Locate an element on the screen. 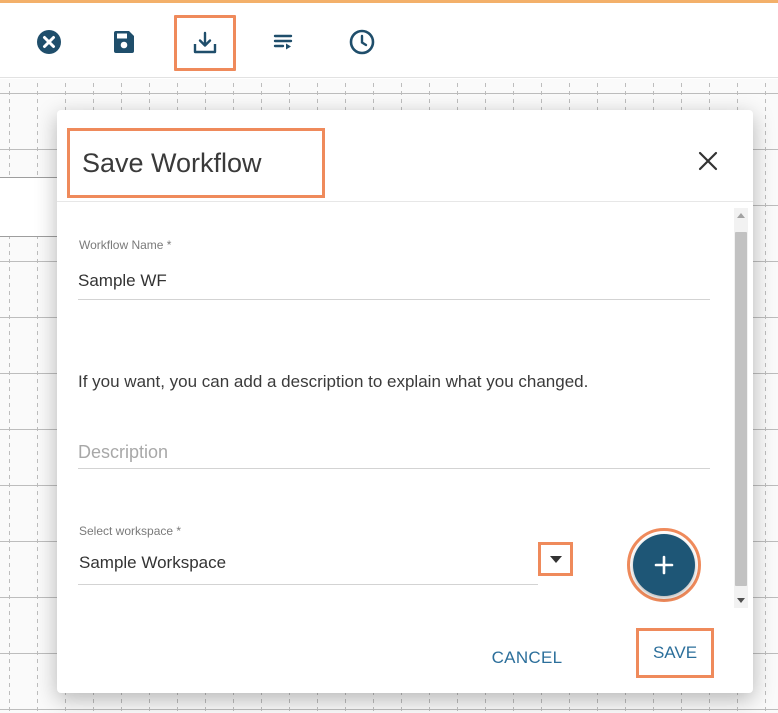  scrollbar-thumb is located at coordinates (741, 409).